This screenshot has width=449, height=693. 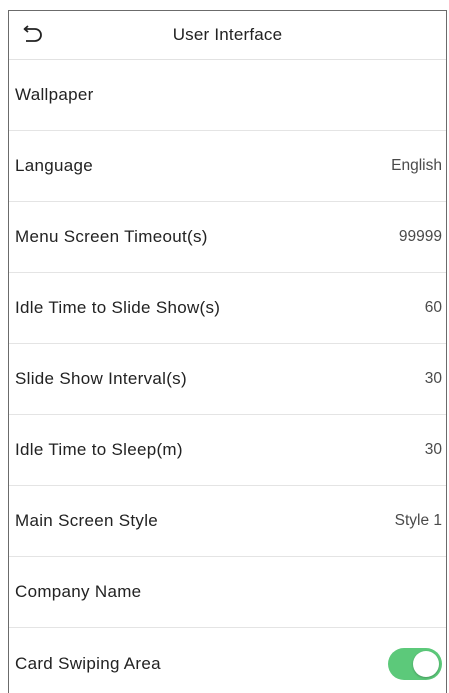 I want to click on setting-row-idle-time-to-slide-show: Idle Time to Slide Show(s) 60, so click(x=227, y=308).